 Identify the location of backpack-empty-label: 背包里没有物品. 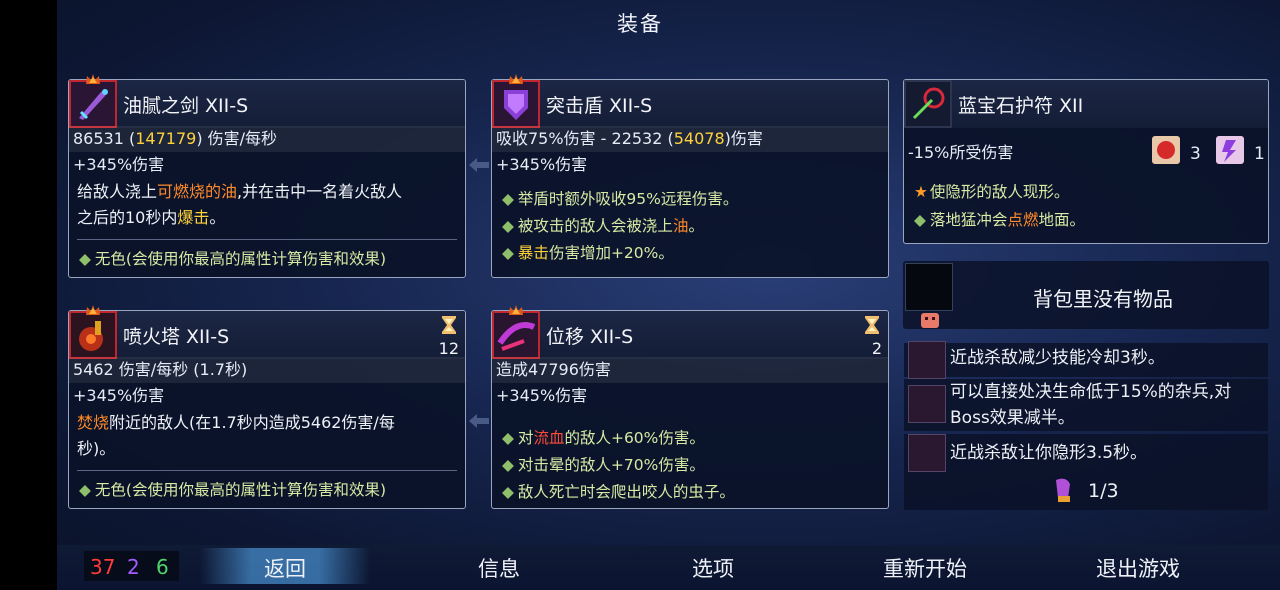
(1103, 299).